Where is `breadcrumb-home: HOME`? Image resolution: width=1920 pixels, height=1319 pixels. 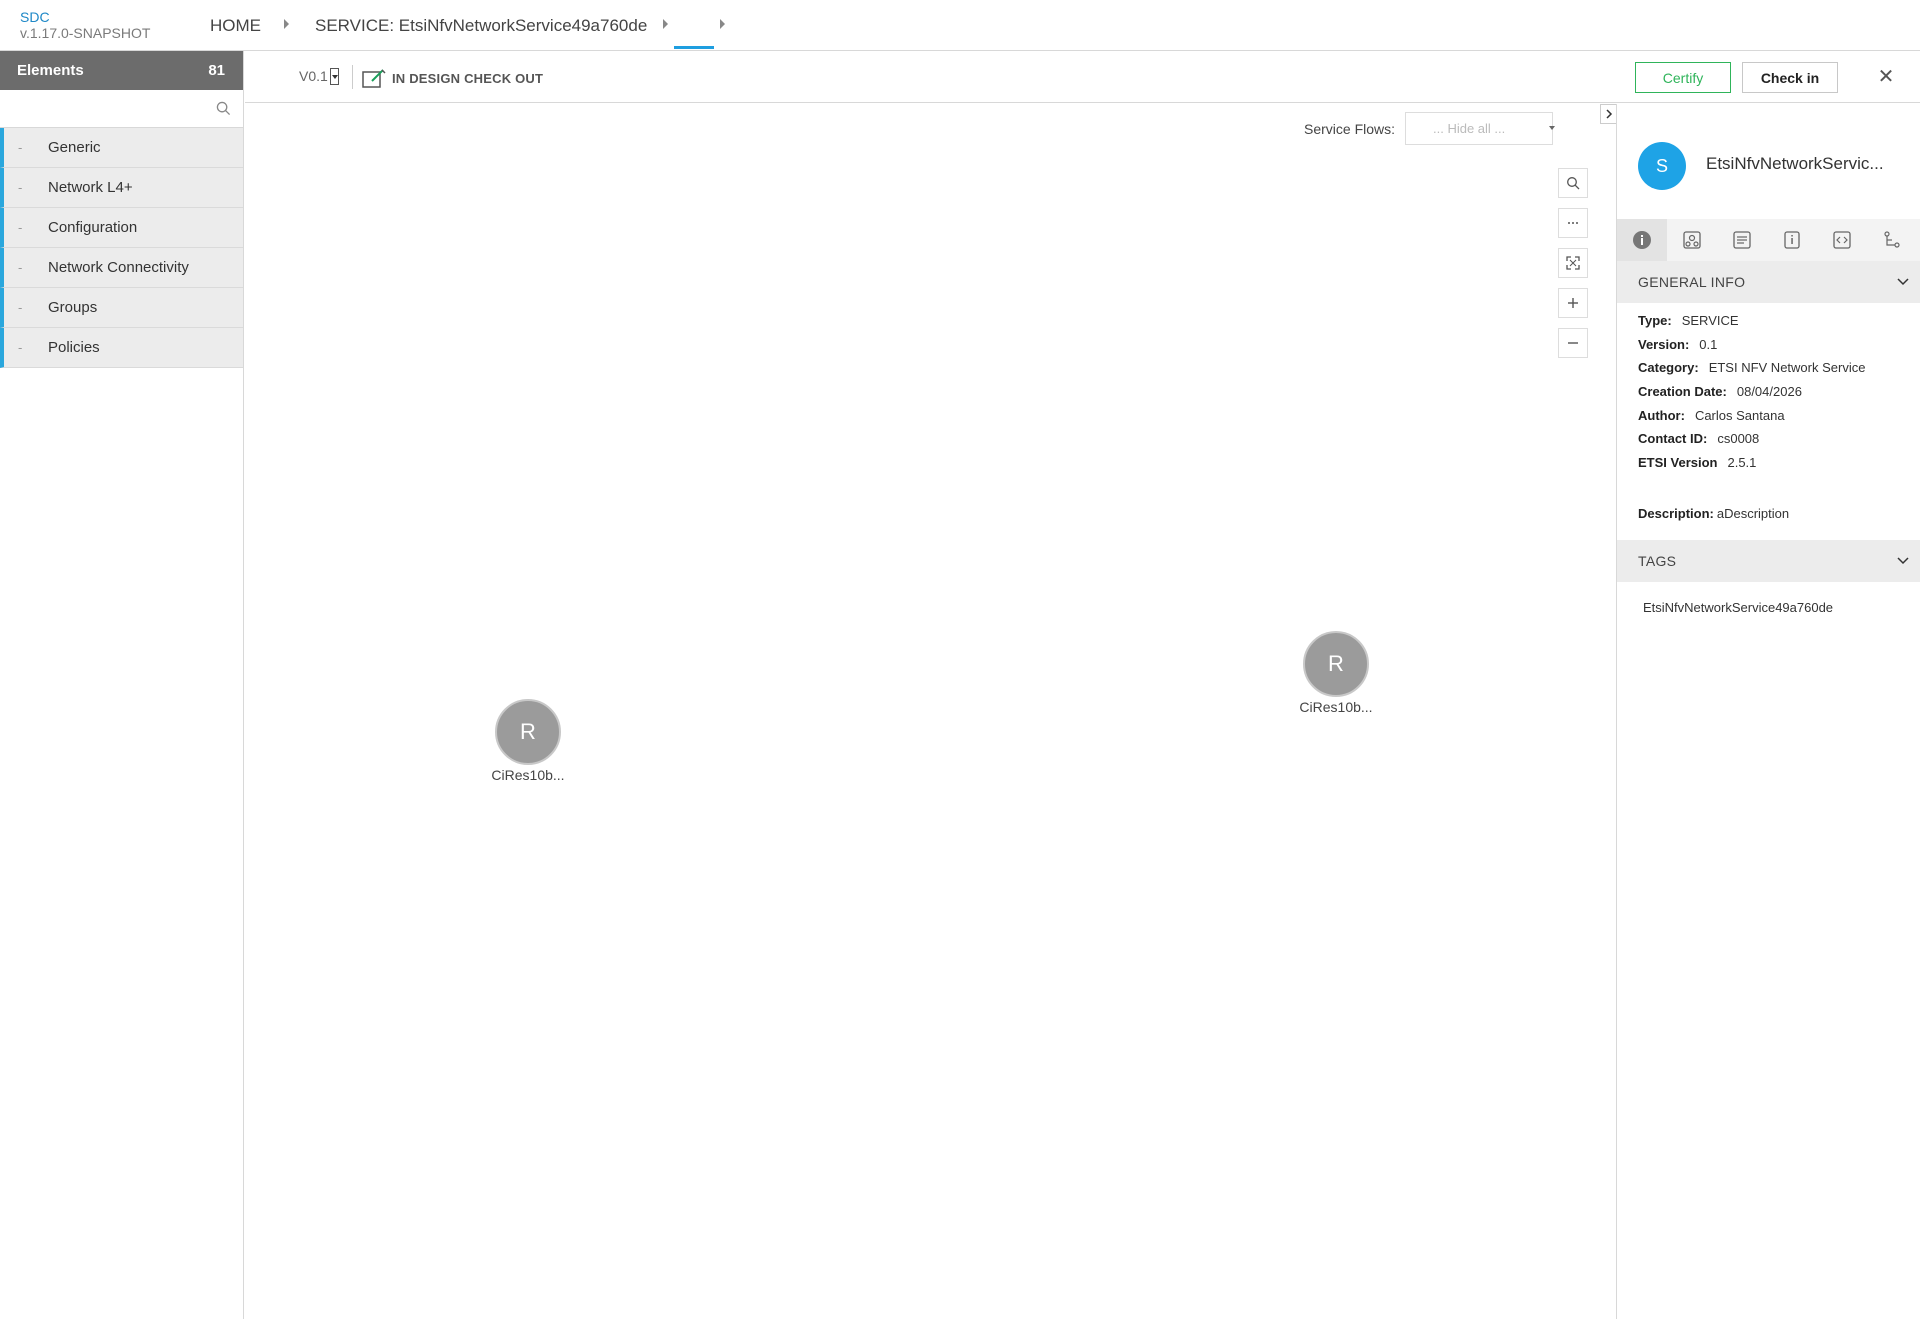
breadcrumb-home: HOME is located at coordinates (235, 26).